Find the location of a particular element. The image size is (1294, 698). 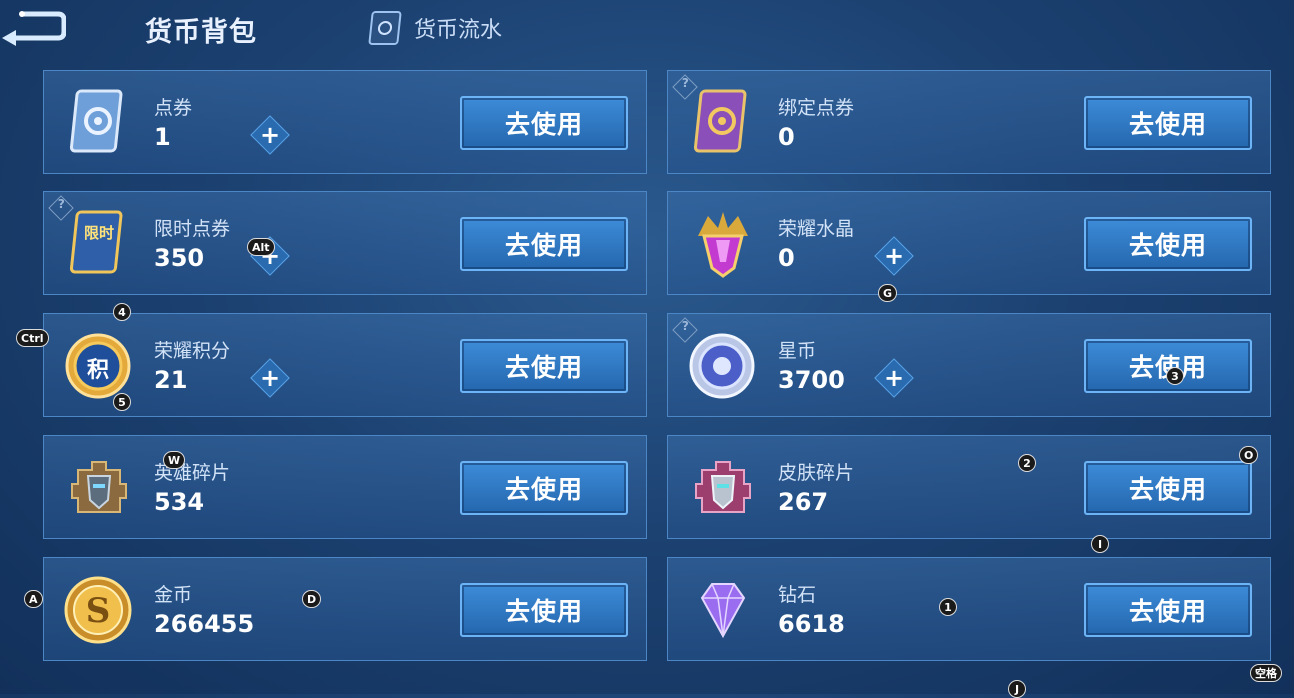

skin-shard-icon is located at coordinates (723, 487).